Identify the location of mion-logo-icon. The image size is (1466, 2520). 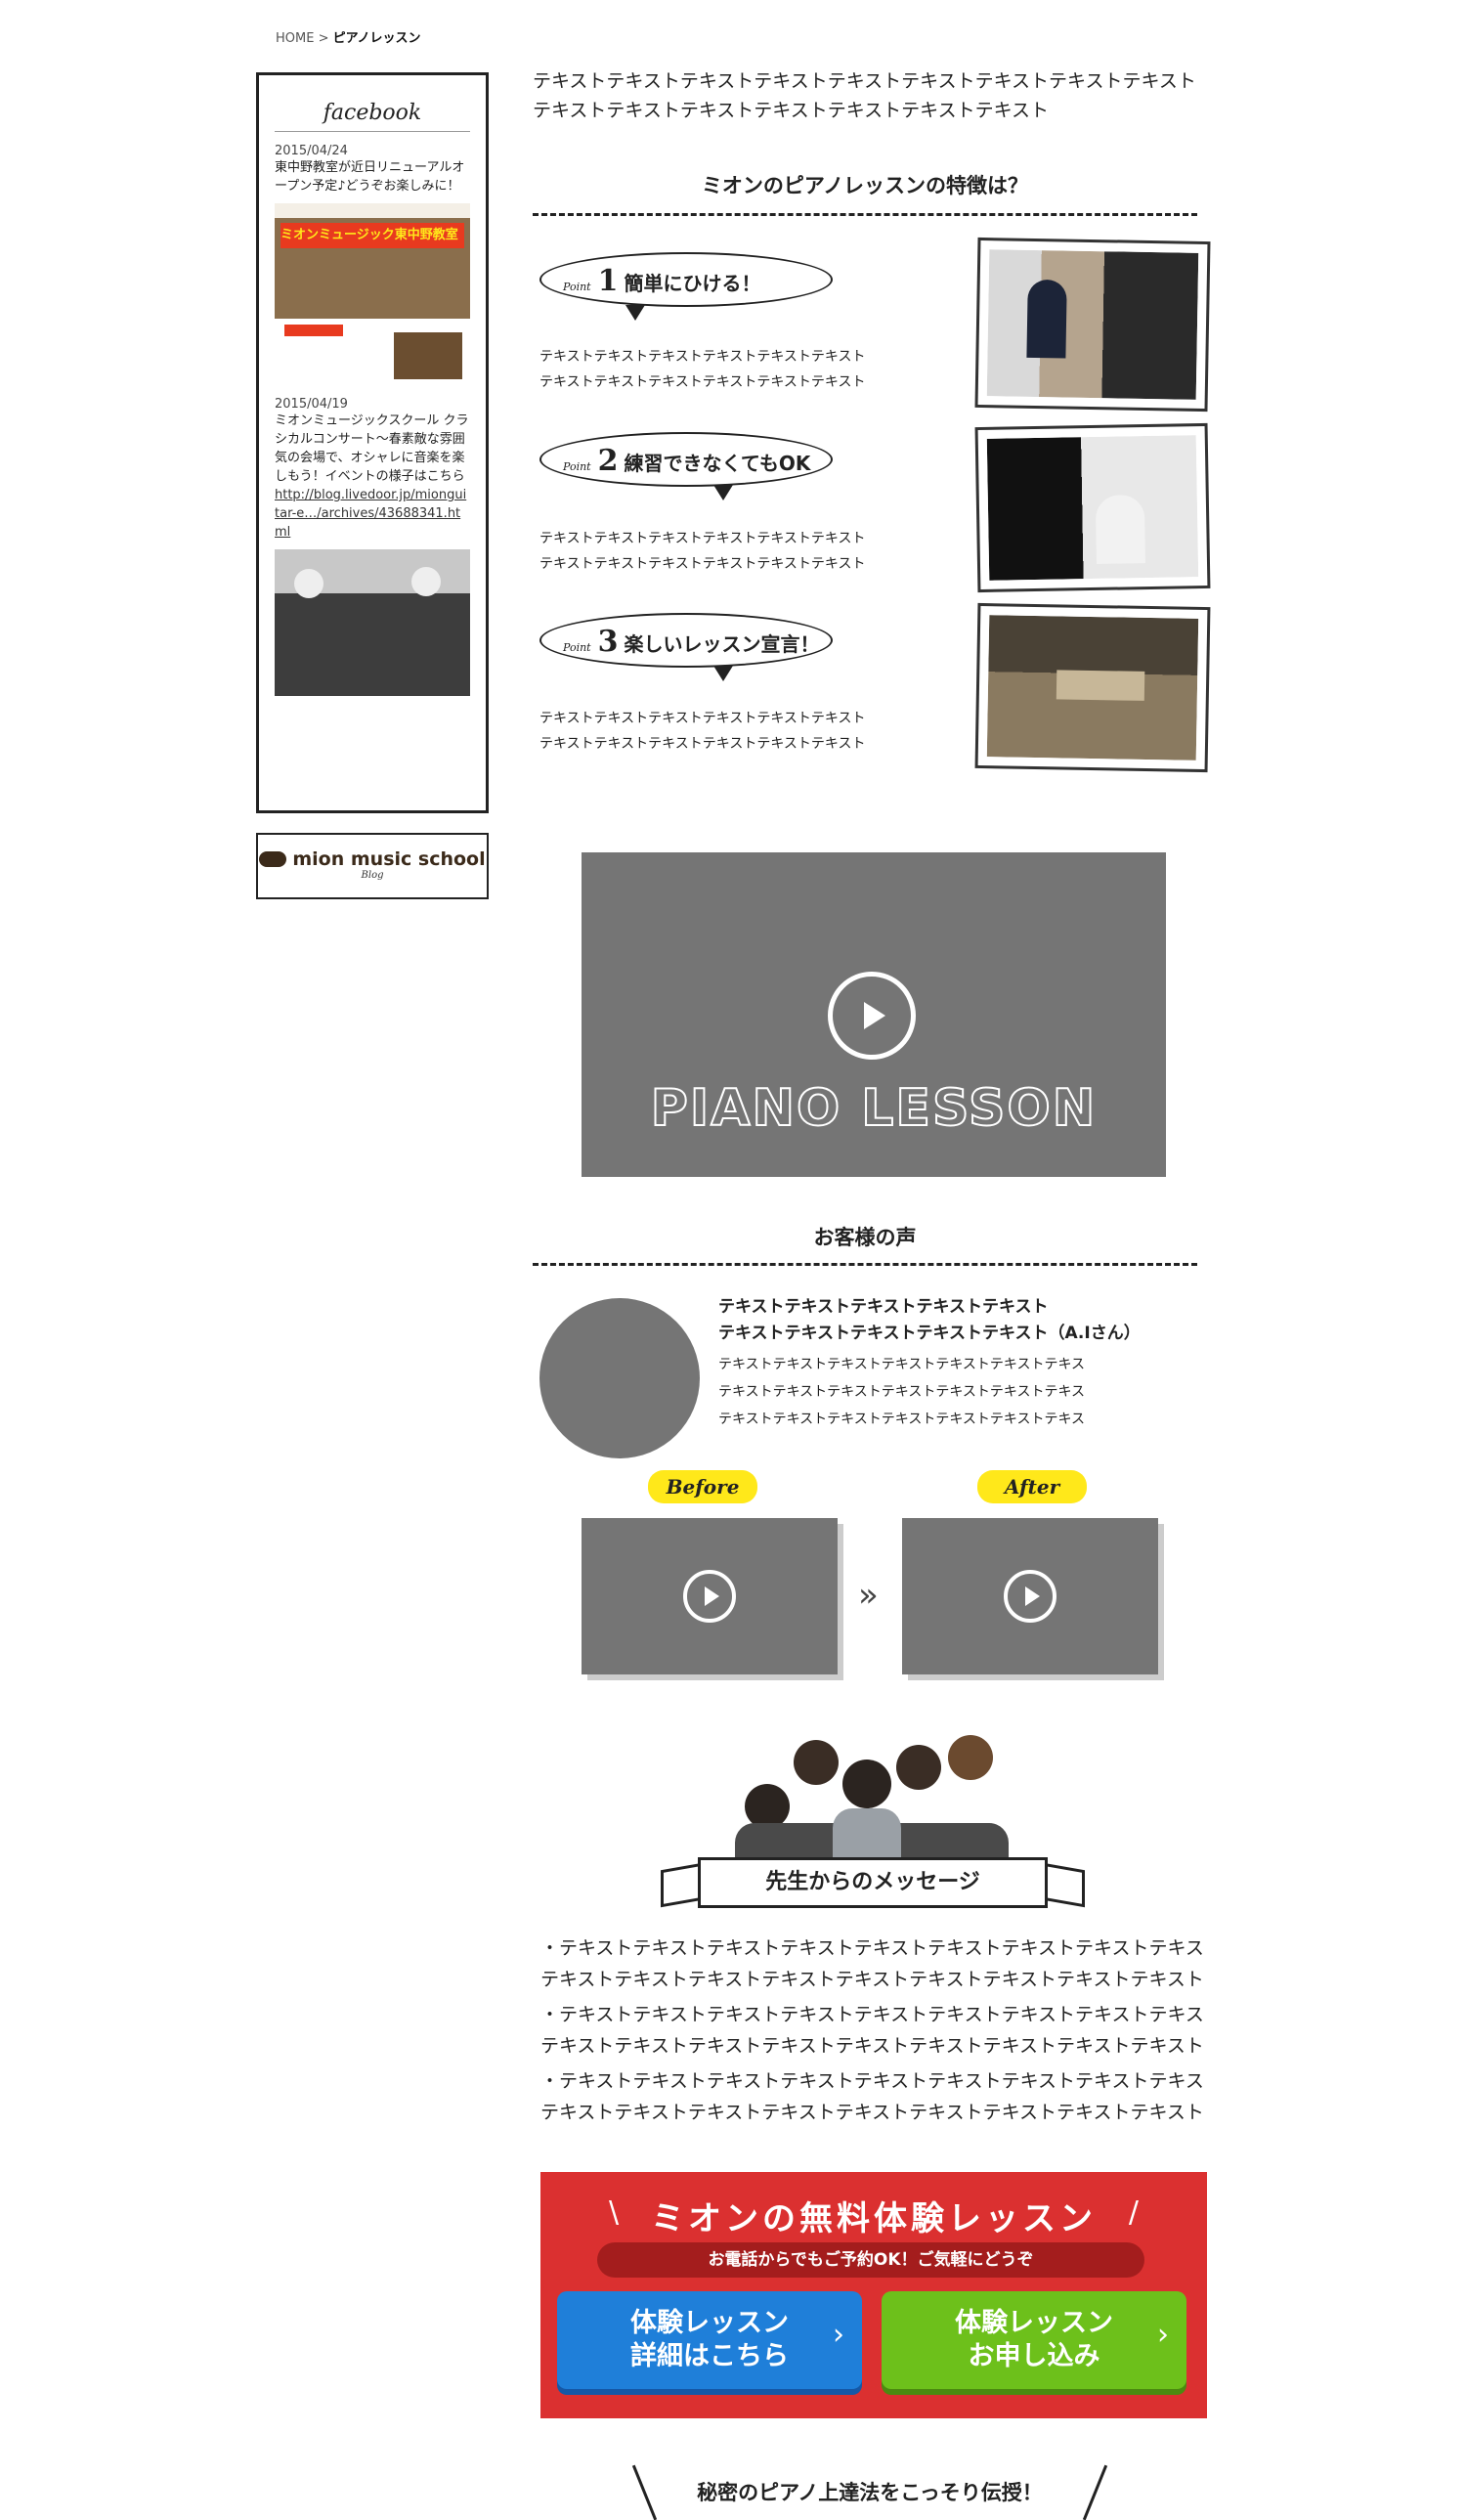
(273, 859).